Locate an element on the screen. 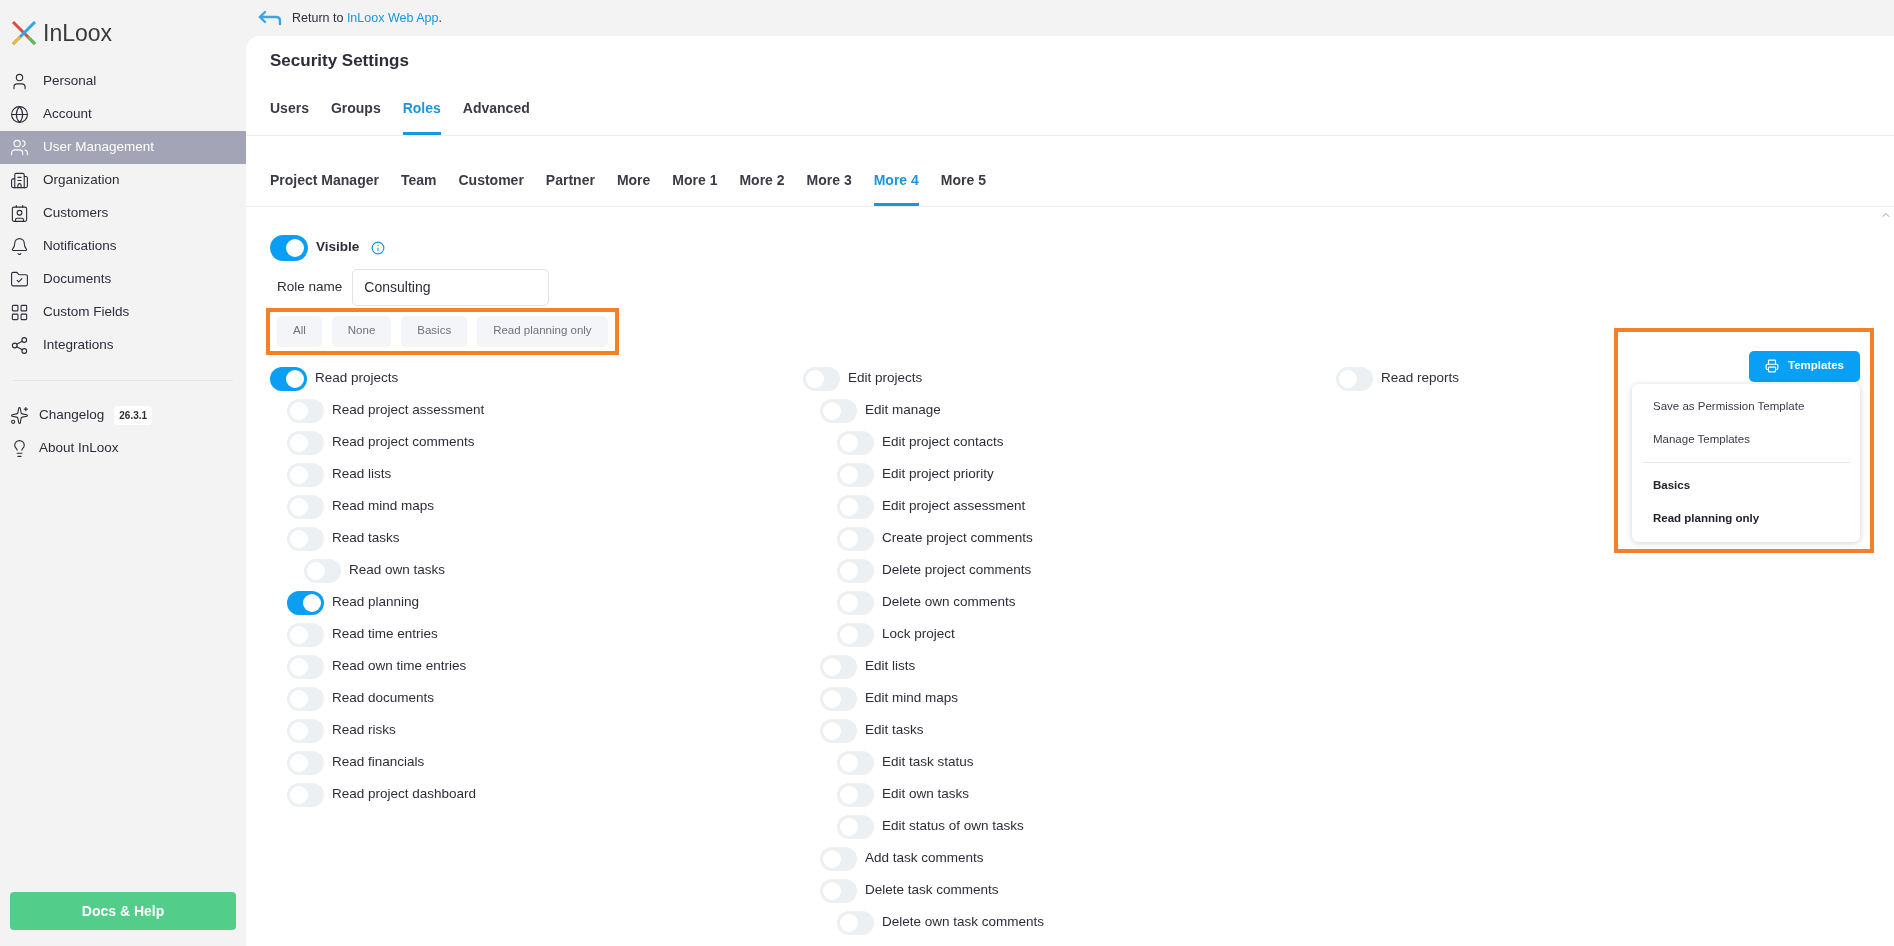 The image size is (1894, 946). permission-label: Read planning is located at coordinates (376, 602).